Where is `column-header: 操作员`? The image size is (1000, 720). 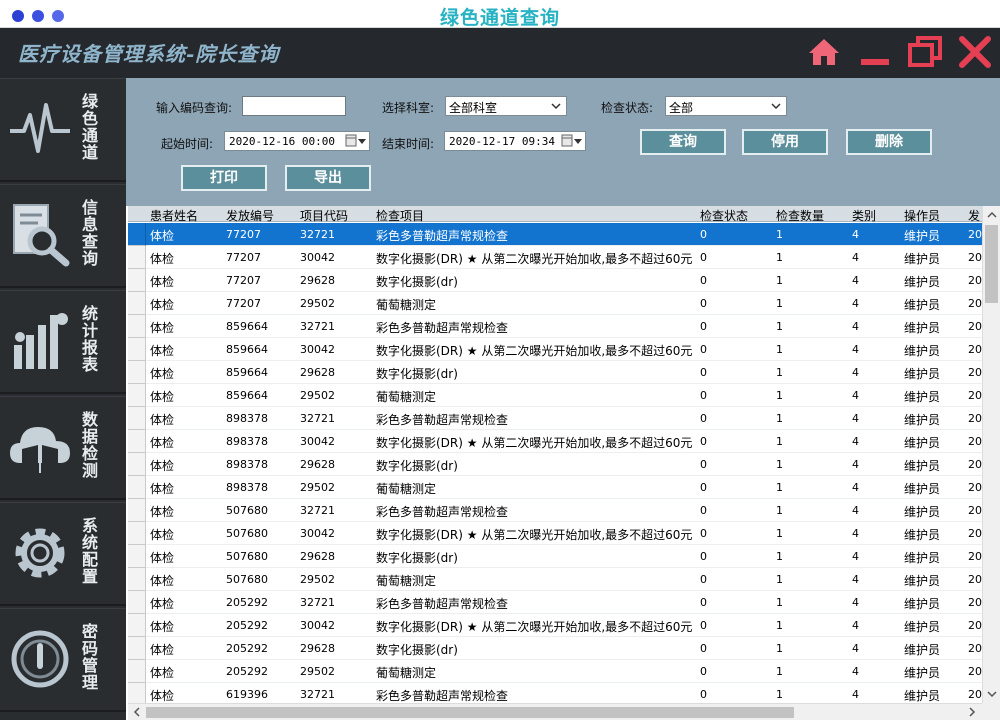 column-header: 操作员 is located at coordinates (922, 215).